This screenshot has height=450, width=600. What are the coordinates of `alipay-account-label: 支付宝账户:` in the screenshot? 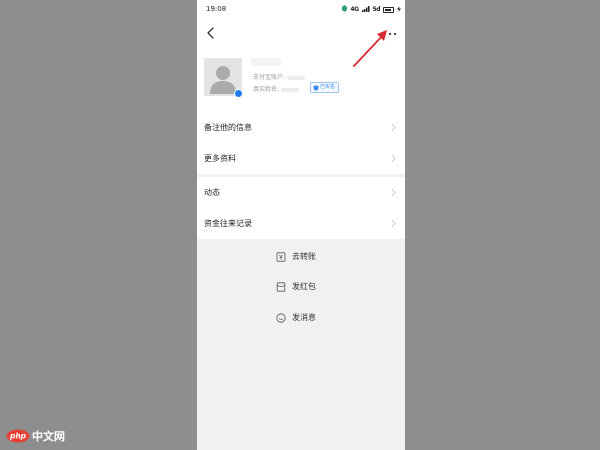 It's located at (269, 77).